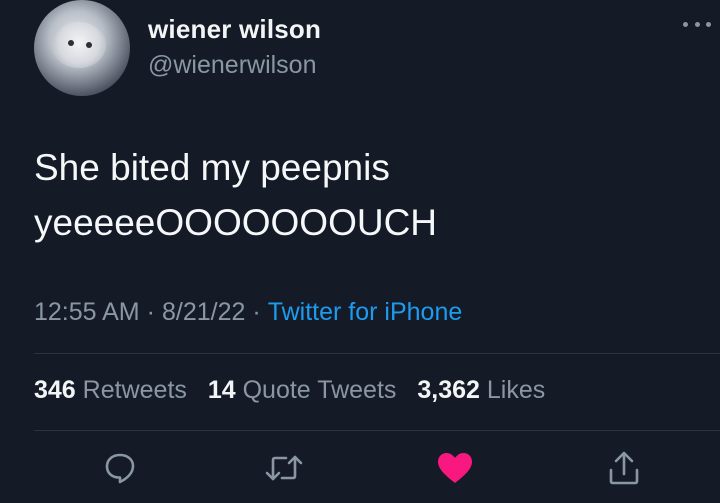 The width and height of the screenshot is (720, 503). Describe the element at coordinates (236, 222) in the screenshot. I see `tweet-text-line: yeeeeeOOOOOOOUCH` at that location.